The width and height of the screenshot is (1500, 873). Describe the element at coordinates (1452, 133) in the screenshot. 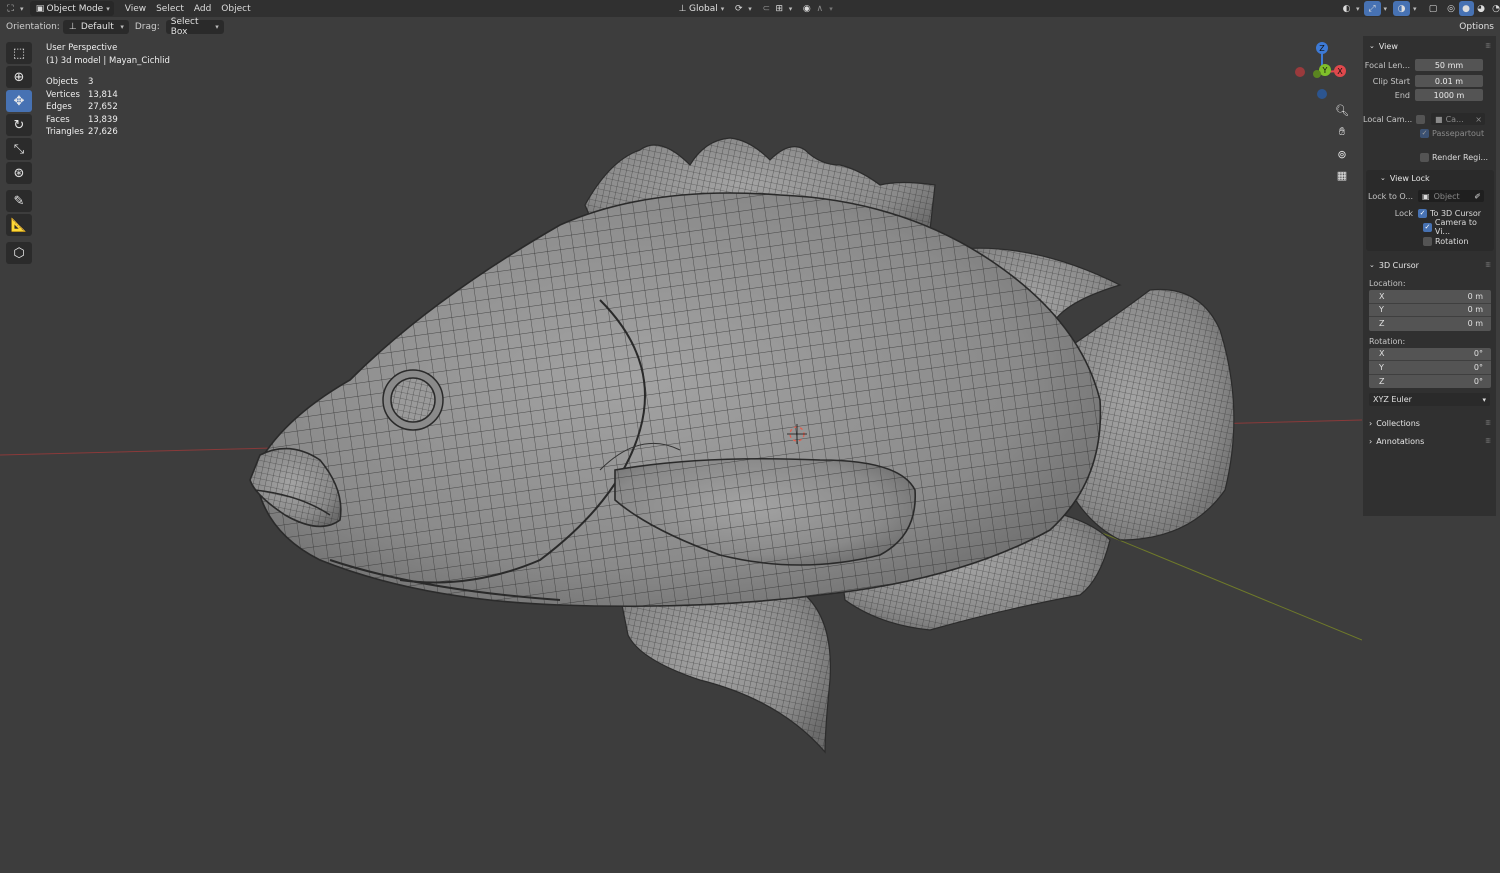

I see `passepartout-row: ✓ Passepartout` at that location.